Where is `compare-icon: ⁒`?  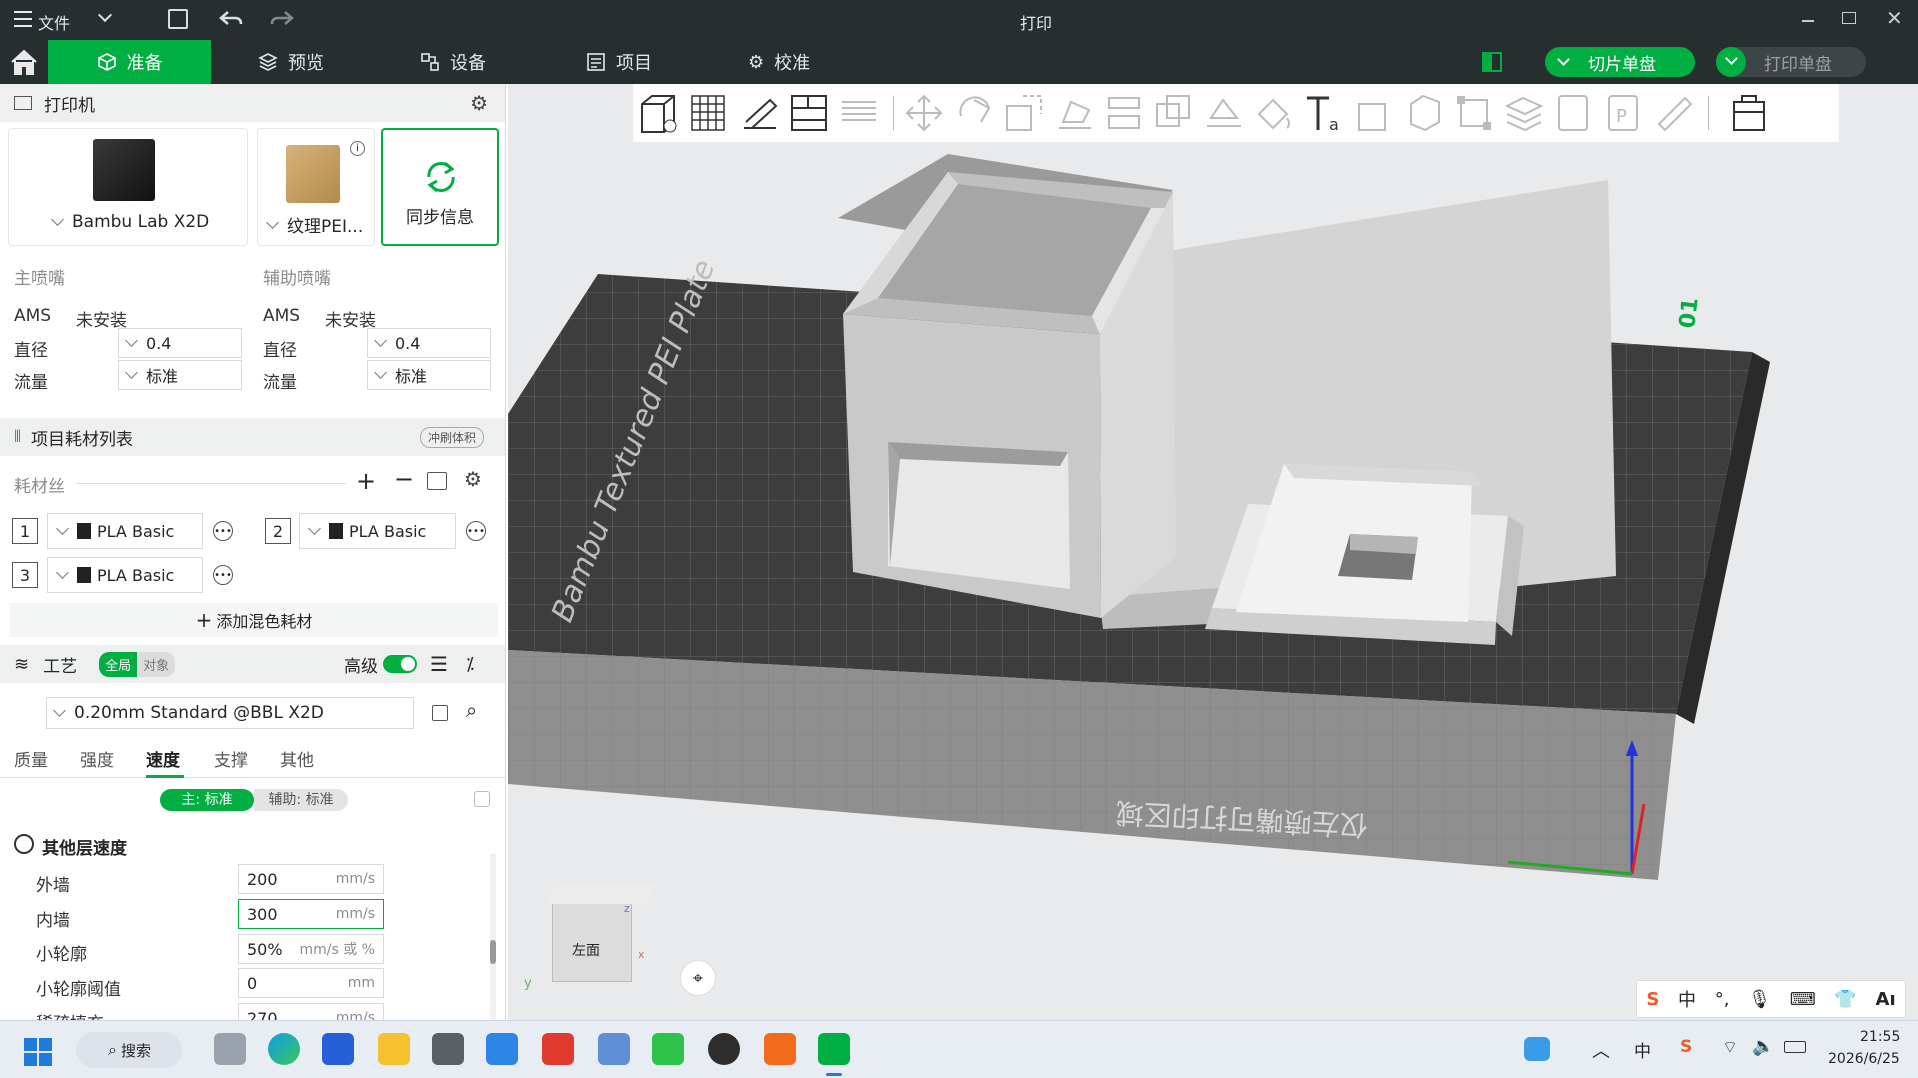
compare-icon: ⁒ is located at coordinates (470, 664).